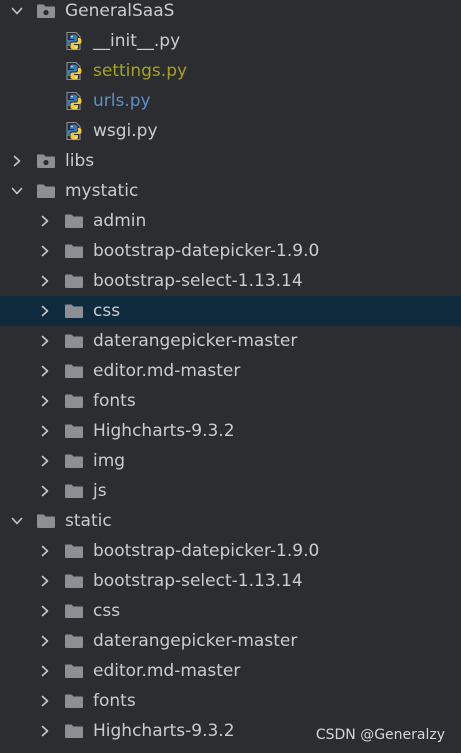 The height and width of the screenshot is (753, 461). I want to click on tree-row-static: static, so click(230, 521).